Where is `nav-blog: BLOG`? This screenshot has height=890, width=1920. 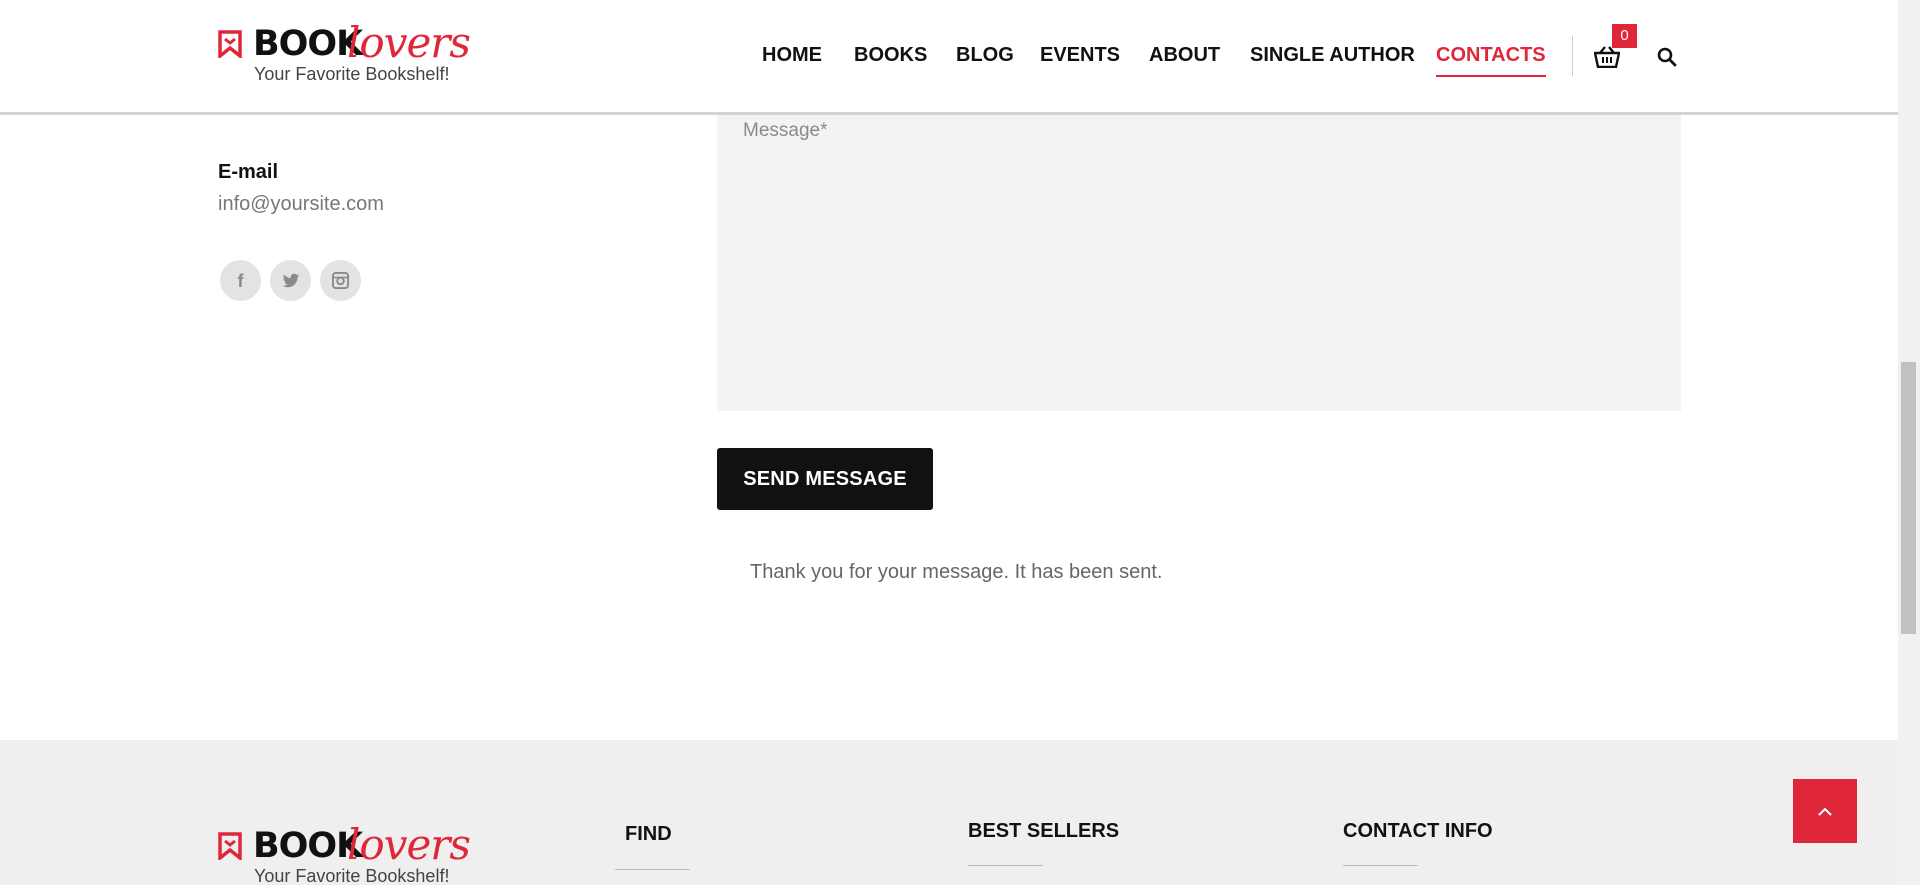
nav-blog: BLOG is located at coordinates (985, 55).